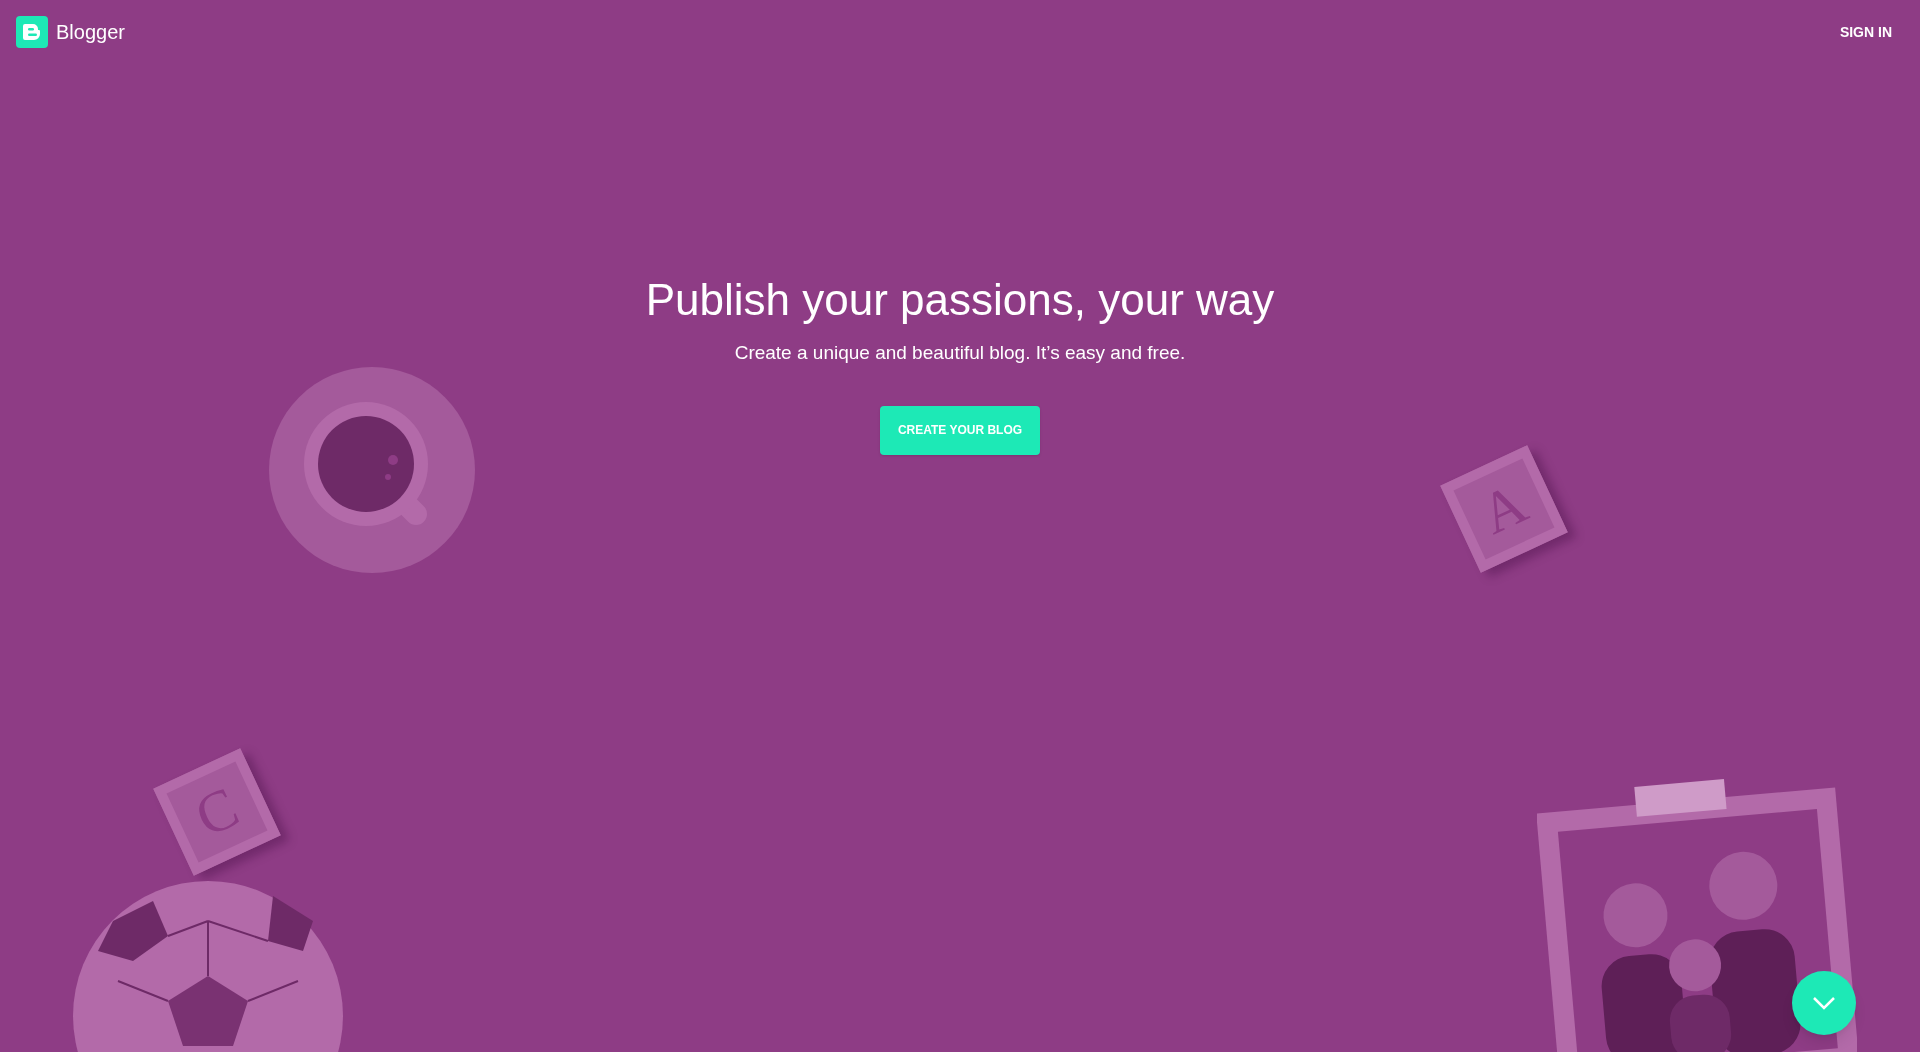  Describe the element at coordinates (1824, 1003) in the screenshot. I see `chevron-down-icon` at that location.